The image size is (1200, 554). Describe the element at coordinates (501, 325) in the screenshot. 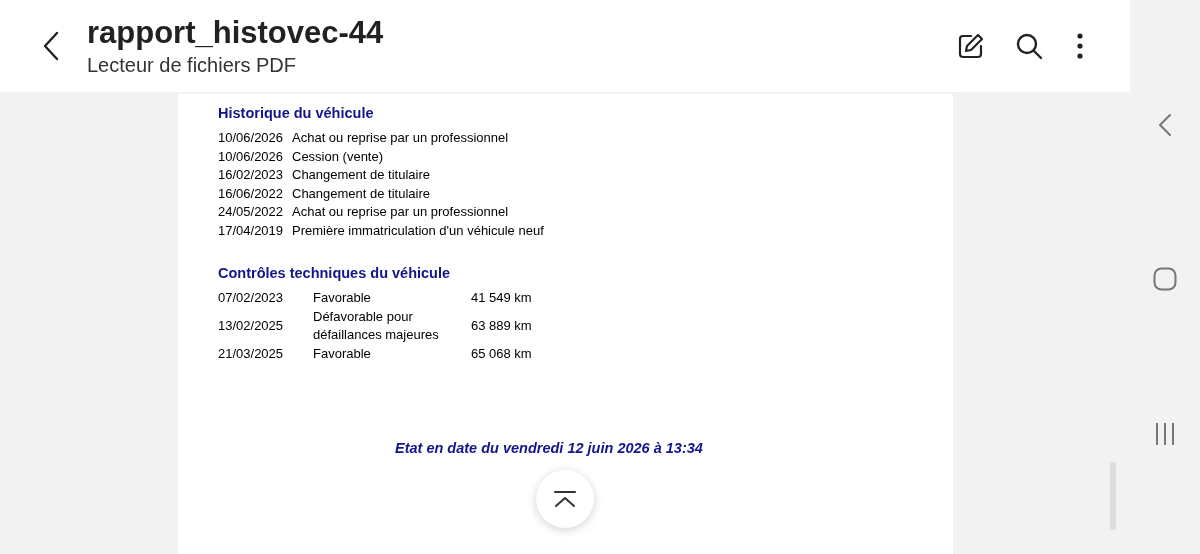

I see `inspection-mileage: 63 889 km` at that location.